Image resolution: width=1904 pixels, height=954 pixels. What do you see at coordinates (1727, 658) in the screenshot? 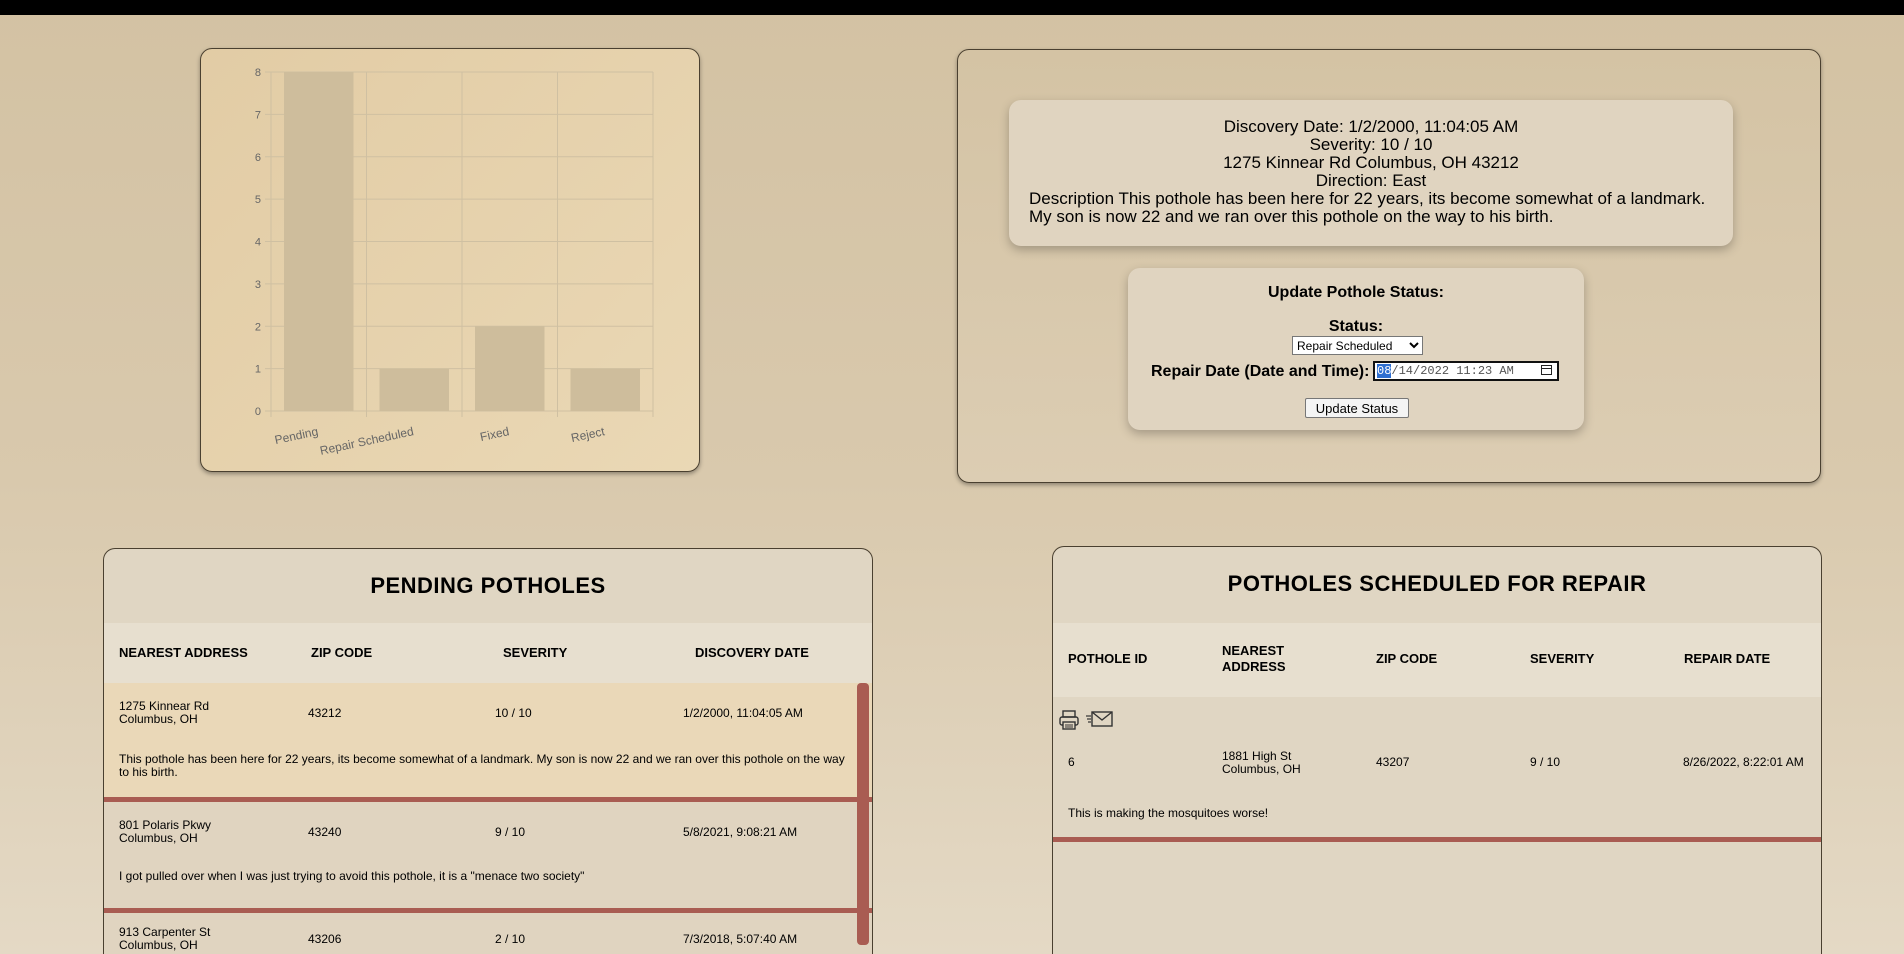
I see `header-repair-date: REPAIR DATE` at bounding box center [1727, 658].